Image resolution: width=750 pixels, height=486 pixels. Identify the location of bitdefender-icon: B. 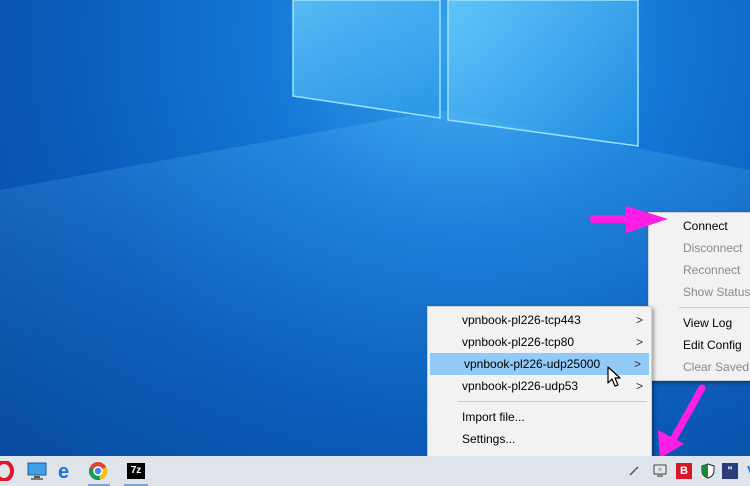
(684, 471).